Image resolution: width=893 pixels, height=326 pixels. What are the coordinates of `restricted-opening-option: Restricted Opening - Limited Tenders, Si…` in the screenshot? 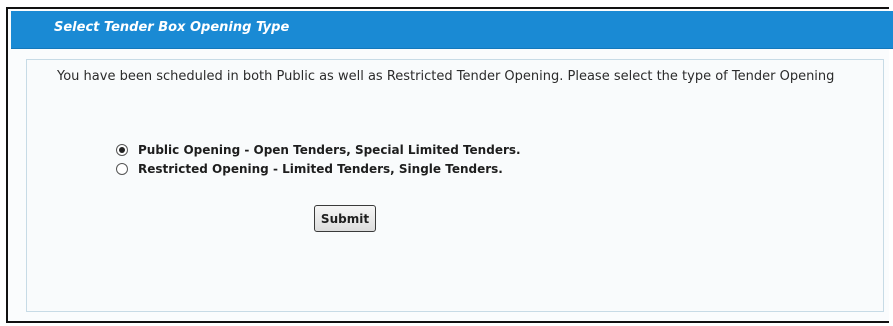 It's located at (309, 169).